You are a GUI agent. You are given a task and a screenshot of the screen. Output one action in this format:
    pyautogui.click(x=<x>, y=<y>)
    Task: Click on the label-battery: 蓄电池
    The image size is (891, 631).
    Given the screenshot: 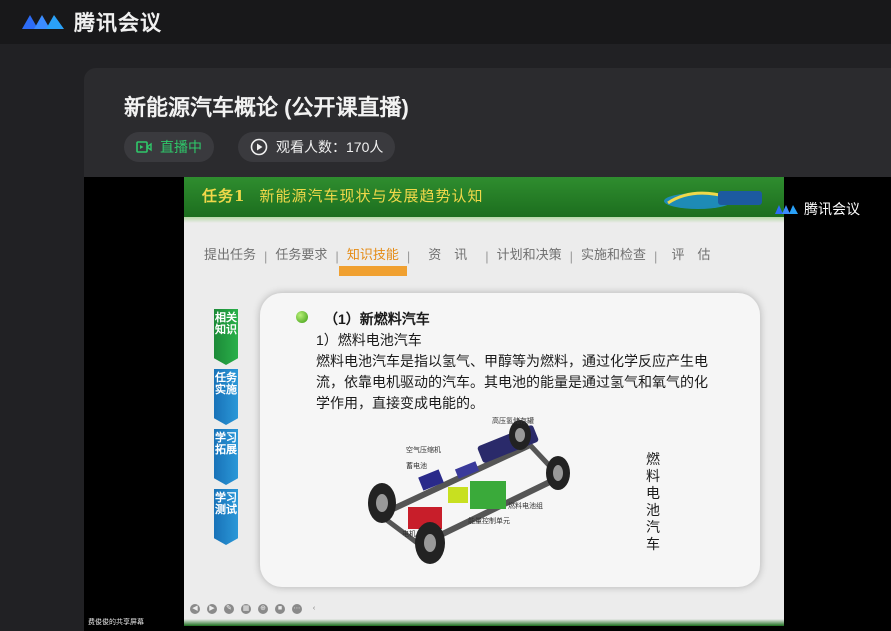 What is the action you would take?
    pyautogui.click(x=416, y=466)
    